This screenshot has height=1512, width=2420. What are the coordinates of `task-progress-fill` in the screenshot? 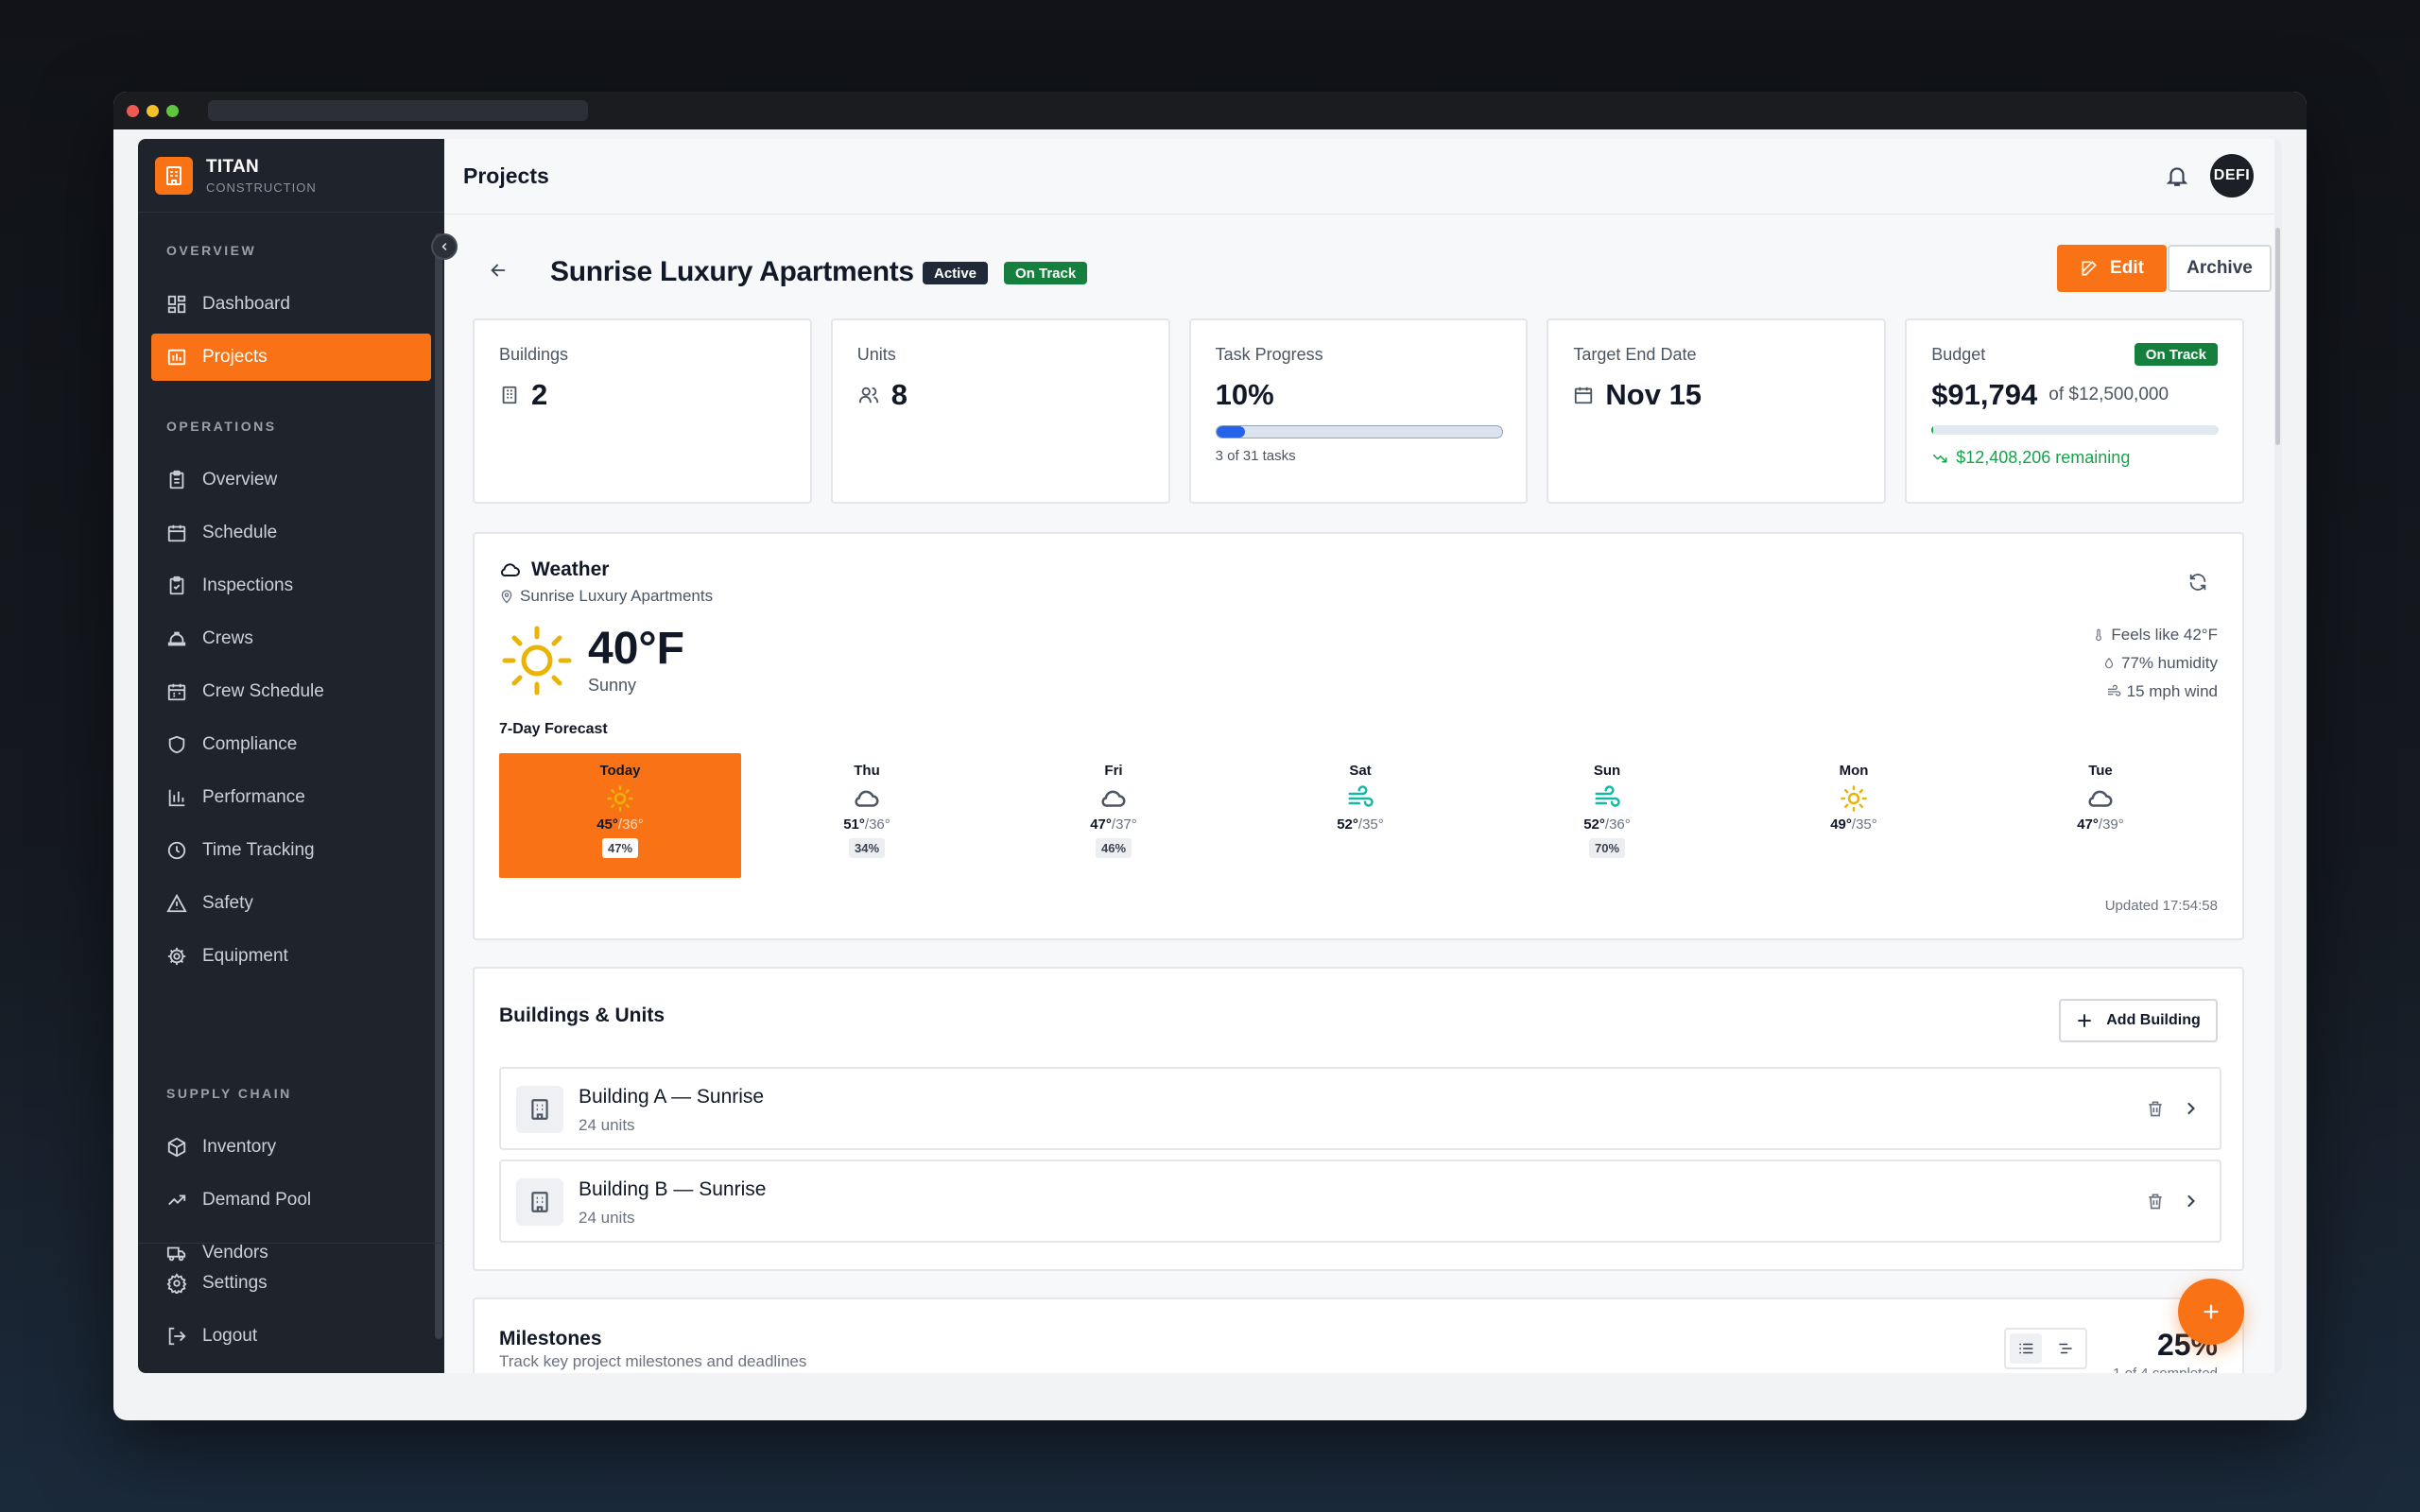 It's located at (1231, 432).